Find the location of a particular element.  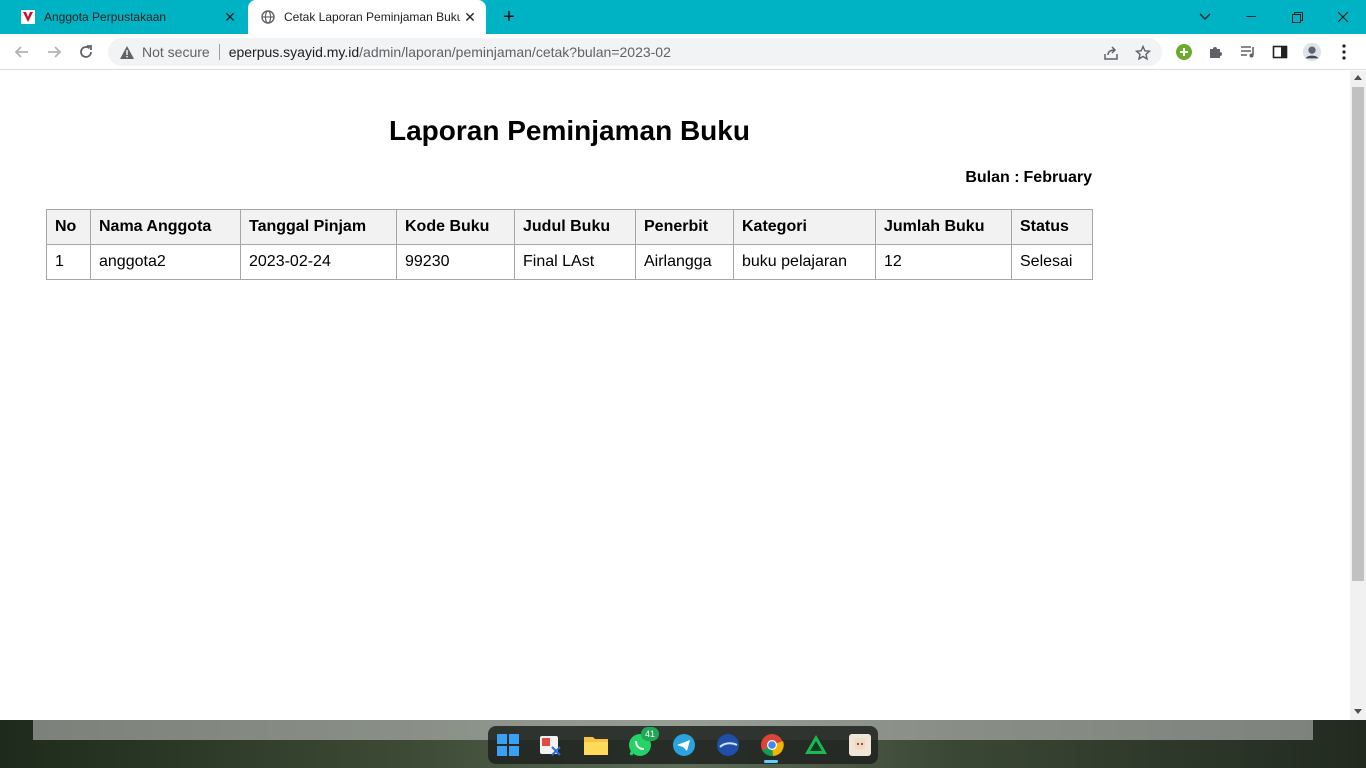

bookmark-star-icon is located at coordinates (1143, 53).